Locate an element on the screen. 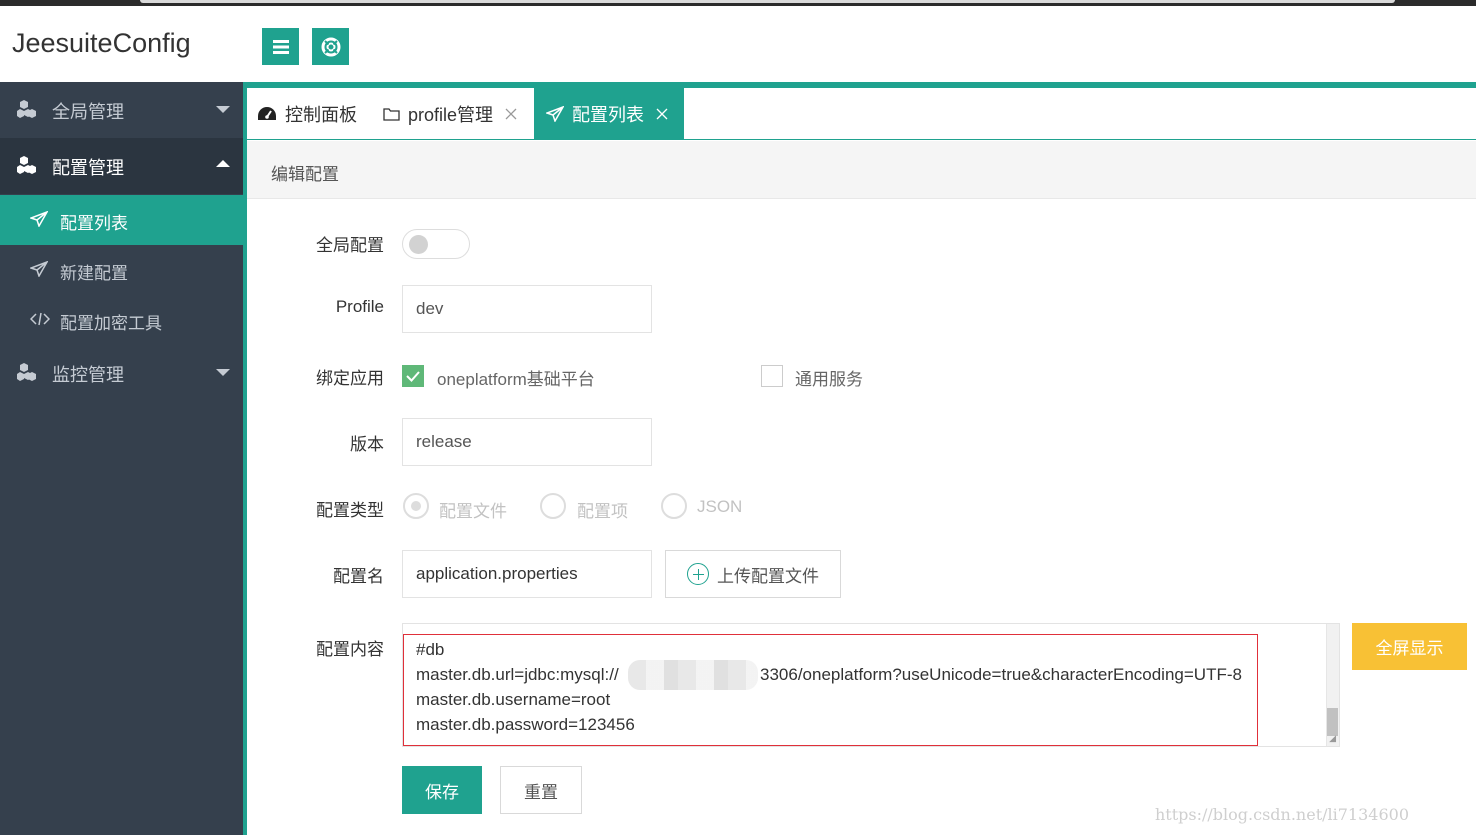 This screenshot has height=835, width=1476. help-button is located at coordinates (330, 46).